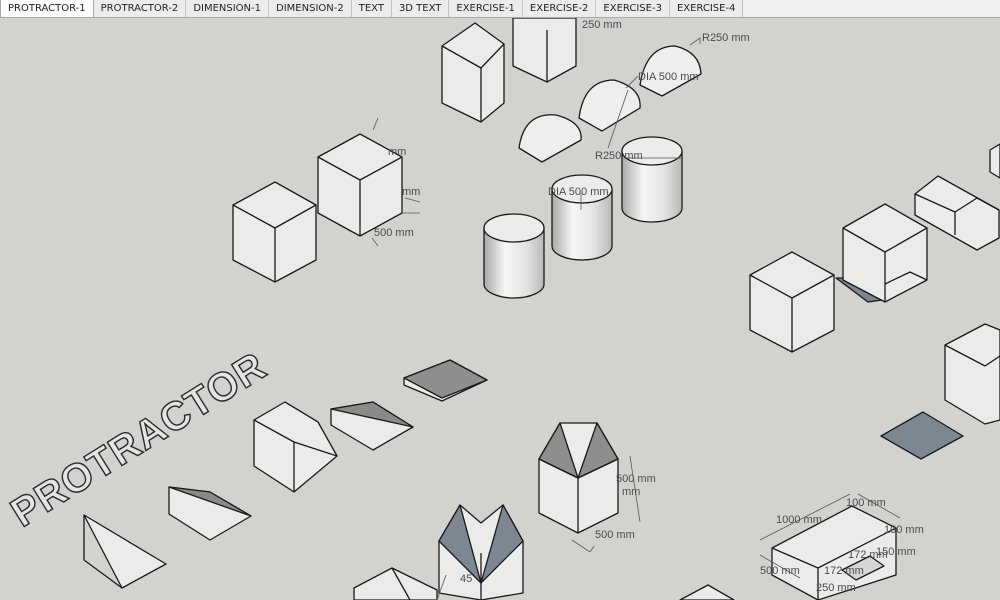 This screenshot has width=1000, height=600. What do you see at coordinates (559, 8) in the screenshot?
I see `tab-exercise-2: EXERCISE-2` at bounding box center [559, 8].